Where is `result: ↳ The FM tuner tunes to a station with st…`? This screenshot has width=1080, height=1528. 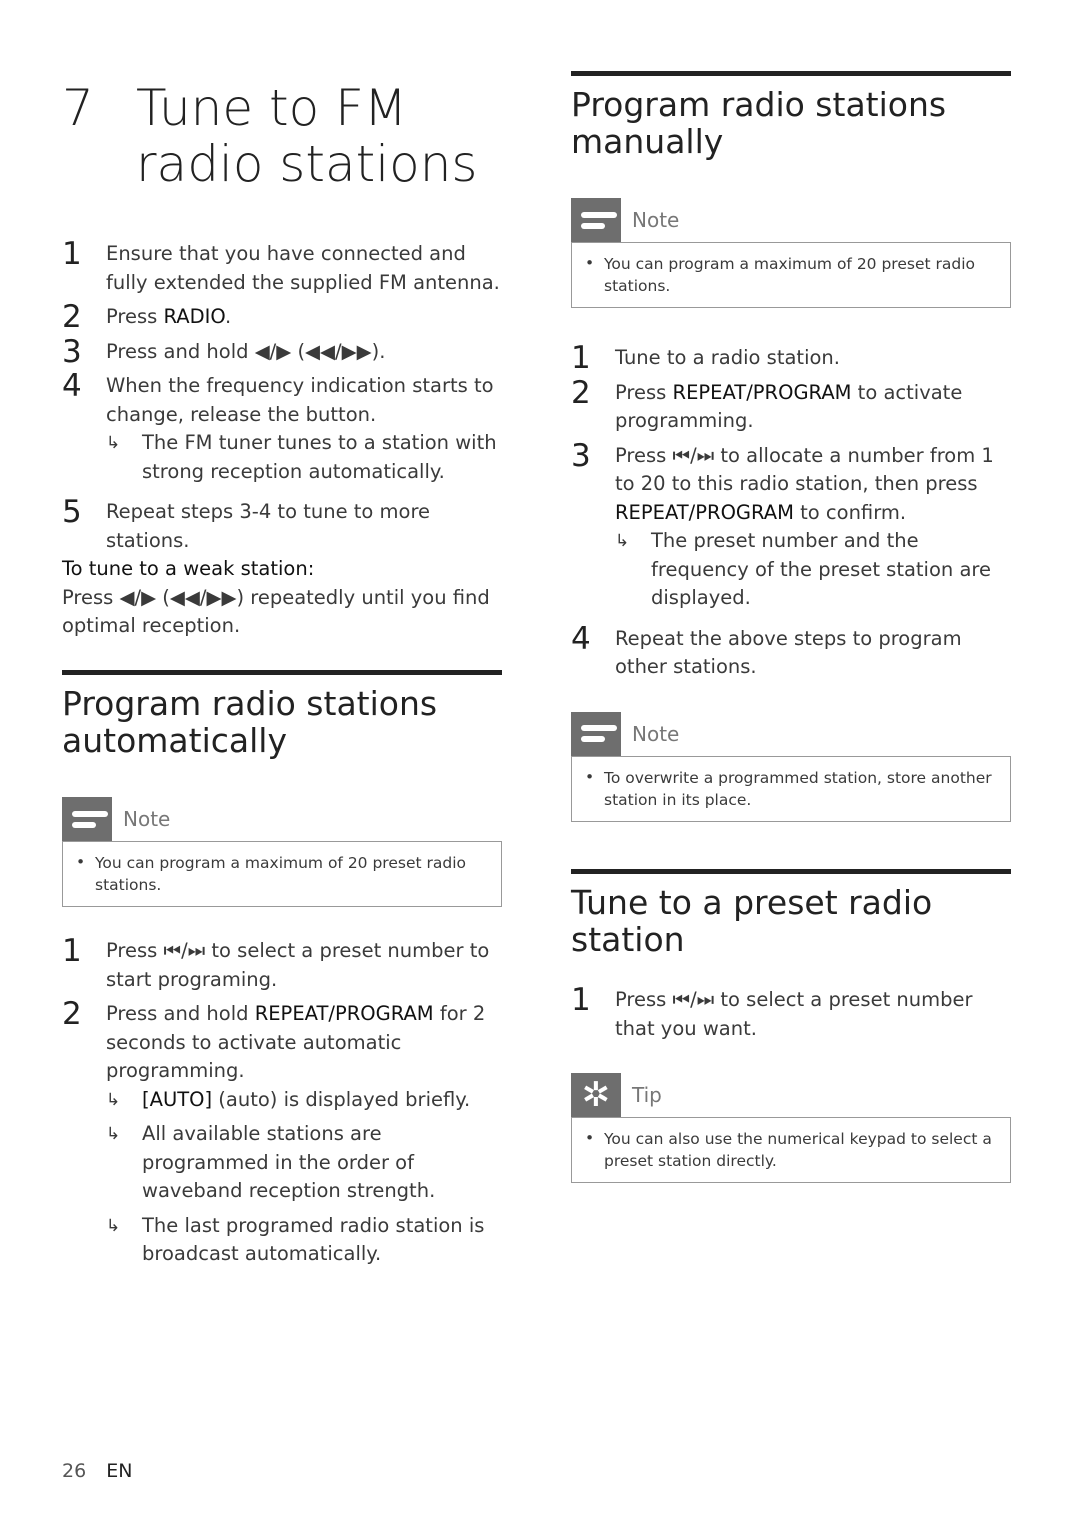
result: ↳ The FM tuner tunes to a station with st… is located at coordinates (301, 457).